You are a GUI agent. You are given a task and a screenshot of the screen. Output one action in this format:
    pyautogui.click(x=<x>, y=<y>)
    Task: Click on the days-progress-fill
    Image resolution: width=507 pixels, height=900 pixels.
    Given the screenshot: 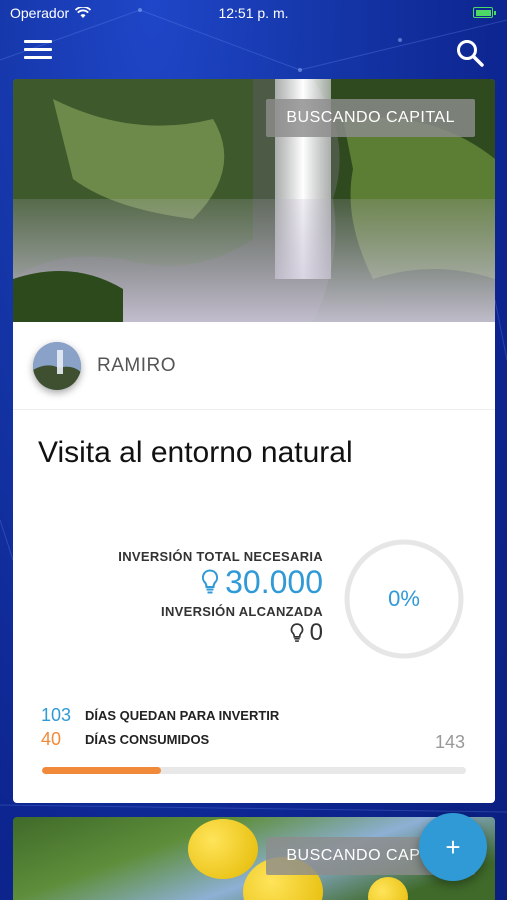 What is the action you would take?
    pyautogui.click(x=101, y=770)
    